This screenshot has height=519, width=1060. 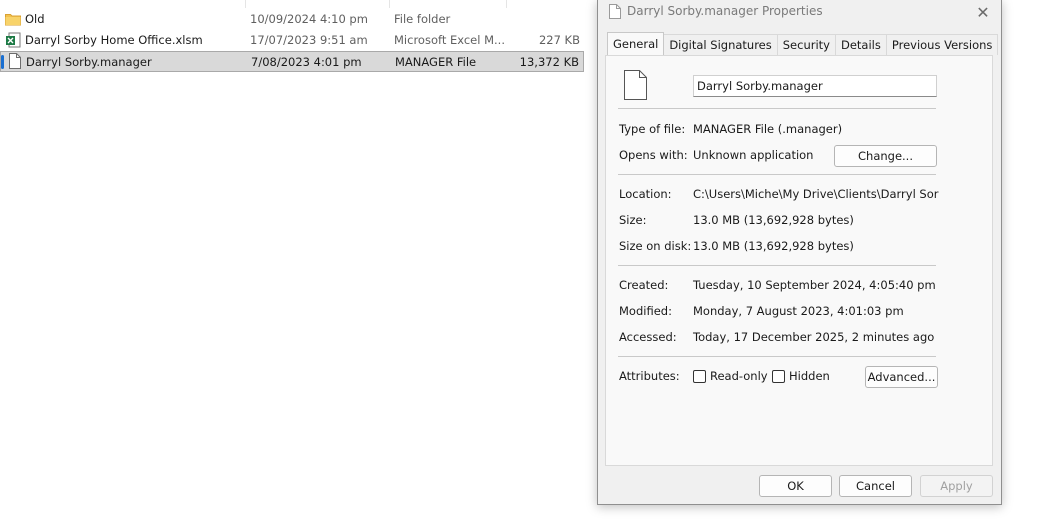 I want to click on file-size: 227 KB, so click(x=559, y=40).